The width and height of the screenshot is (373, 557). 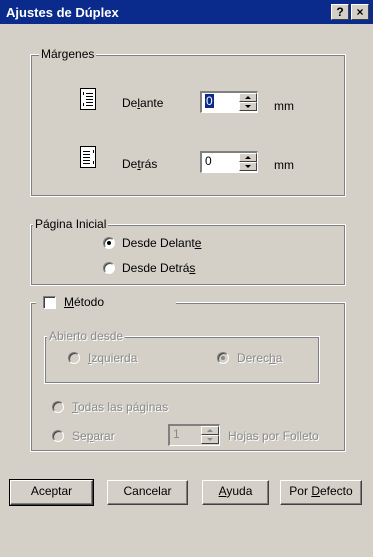 What do you see at coordinates (74, 358) in the screenshot?
I see `open-left-radio` at bounding box center [74, 358].